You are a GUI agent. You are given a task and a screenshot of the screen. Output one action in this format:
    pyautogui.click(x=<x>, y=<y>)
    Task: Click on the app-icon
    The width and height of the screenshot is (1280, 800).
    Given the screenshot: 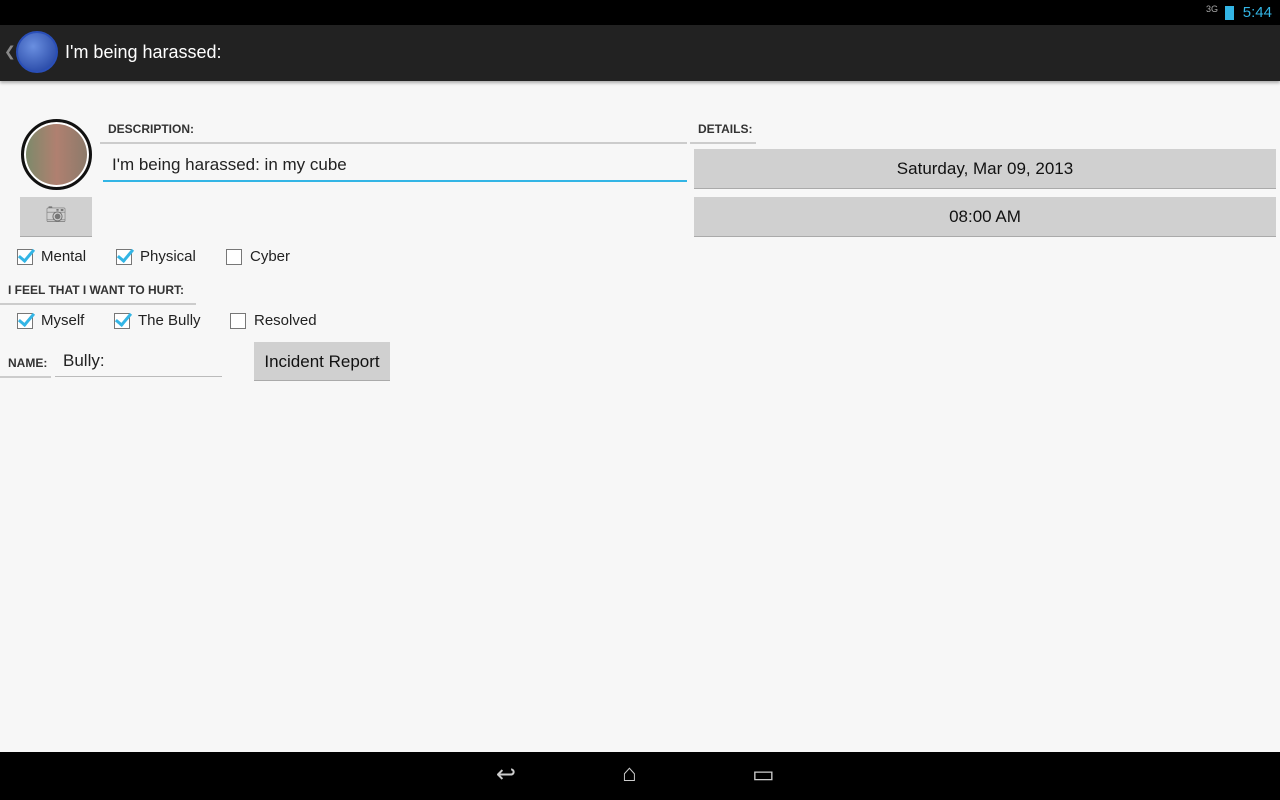 What is the action you would take?
    pyautogui.click(x=37, y=52)
    